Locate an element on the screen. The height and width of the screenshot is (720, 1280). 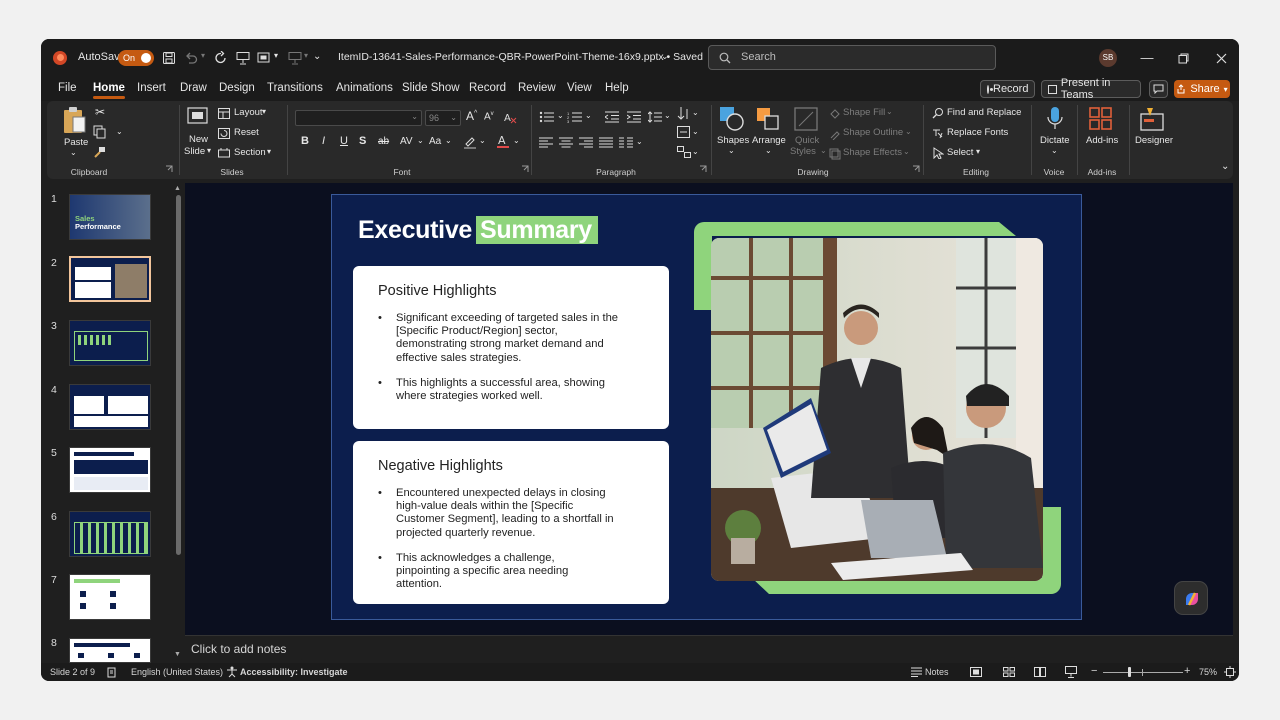
numbering-dropdown-icon: ⌄ is located at coordinates (588, 115).